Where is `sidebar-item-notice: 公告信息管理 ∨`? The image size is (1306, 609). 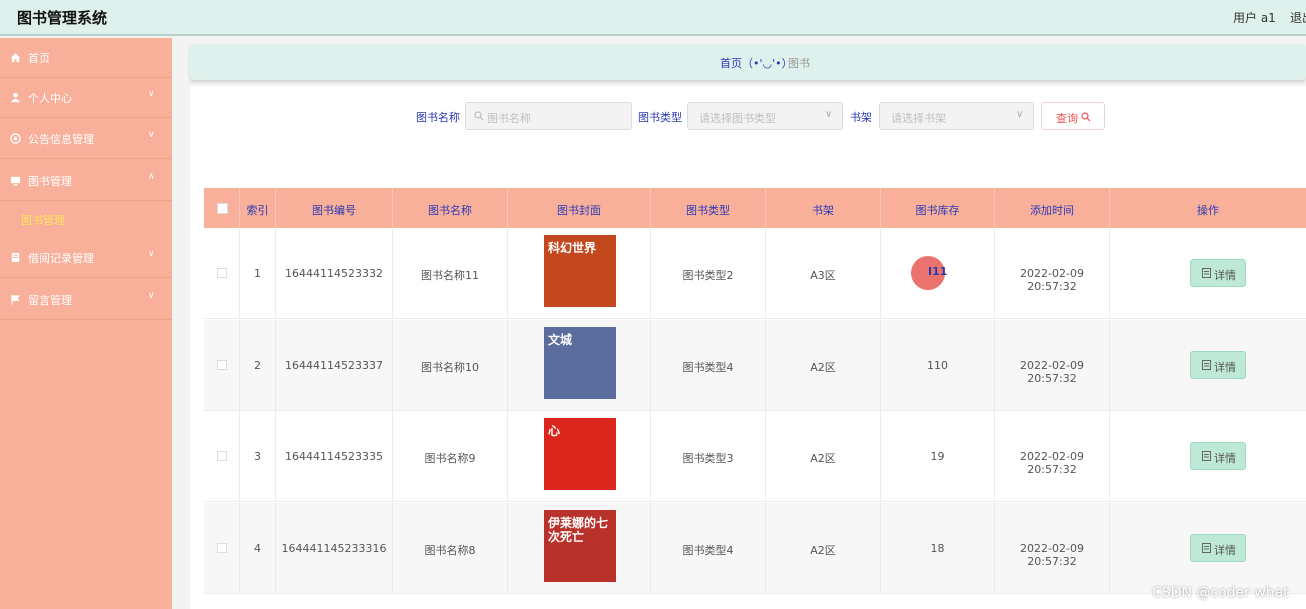 sidebar-item-notice: 公告信息管理 ∨ is located at coordinates (86, 139).